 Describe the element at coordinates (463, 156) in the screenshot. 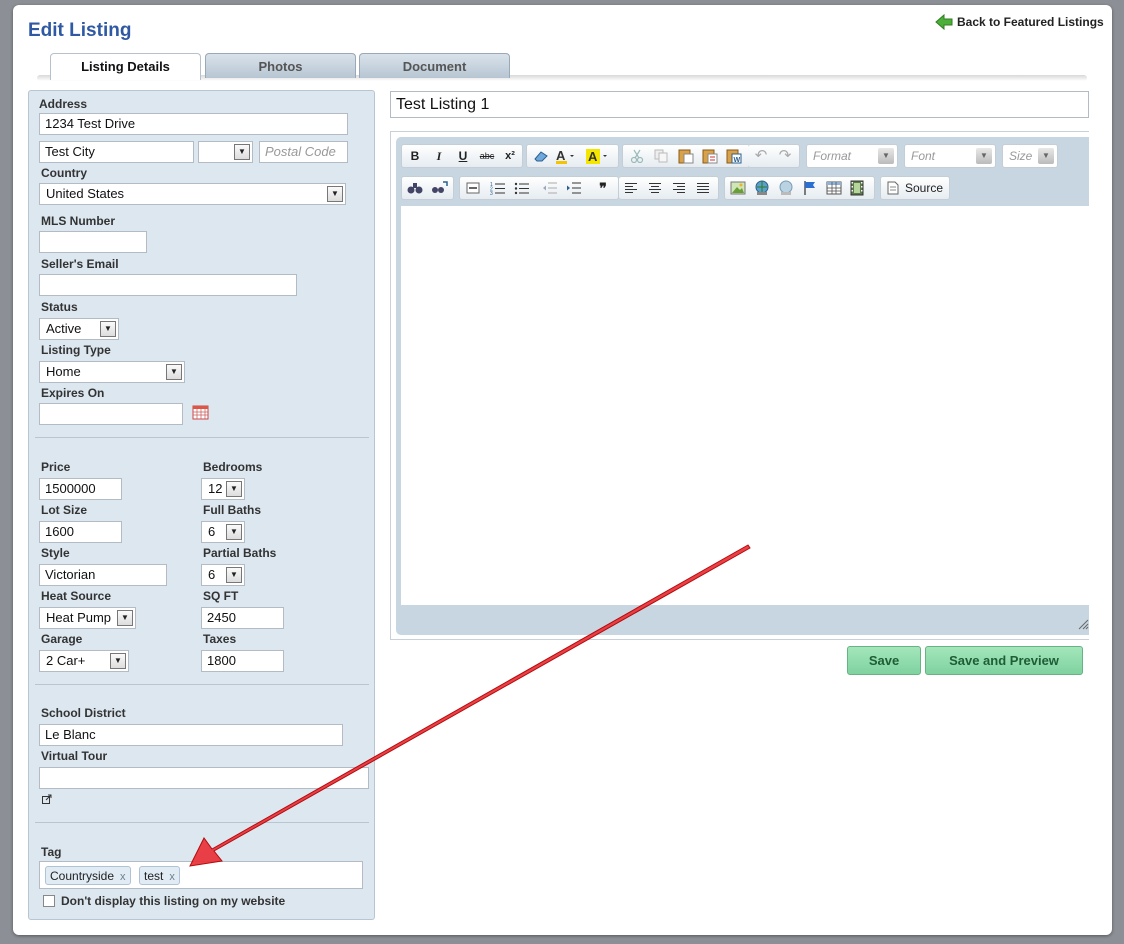

I see `underline-button: U` at that location.